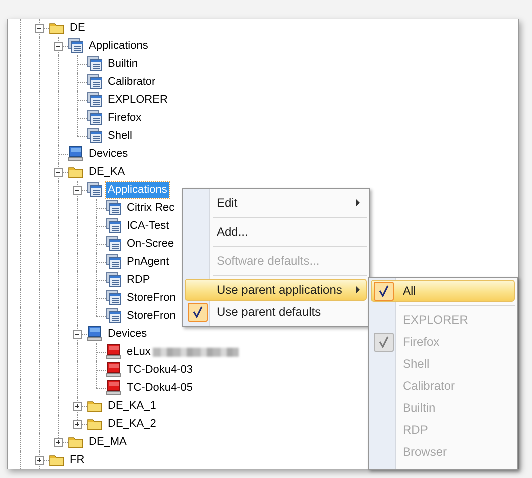 This screenshot has width=532, height=478. I want to click on tree-item: Shell, so click(120, 136).